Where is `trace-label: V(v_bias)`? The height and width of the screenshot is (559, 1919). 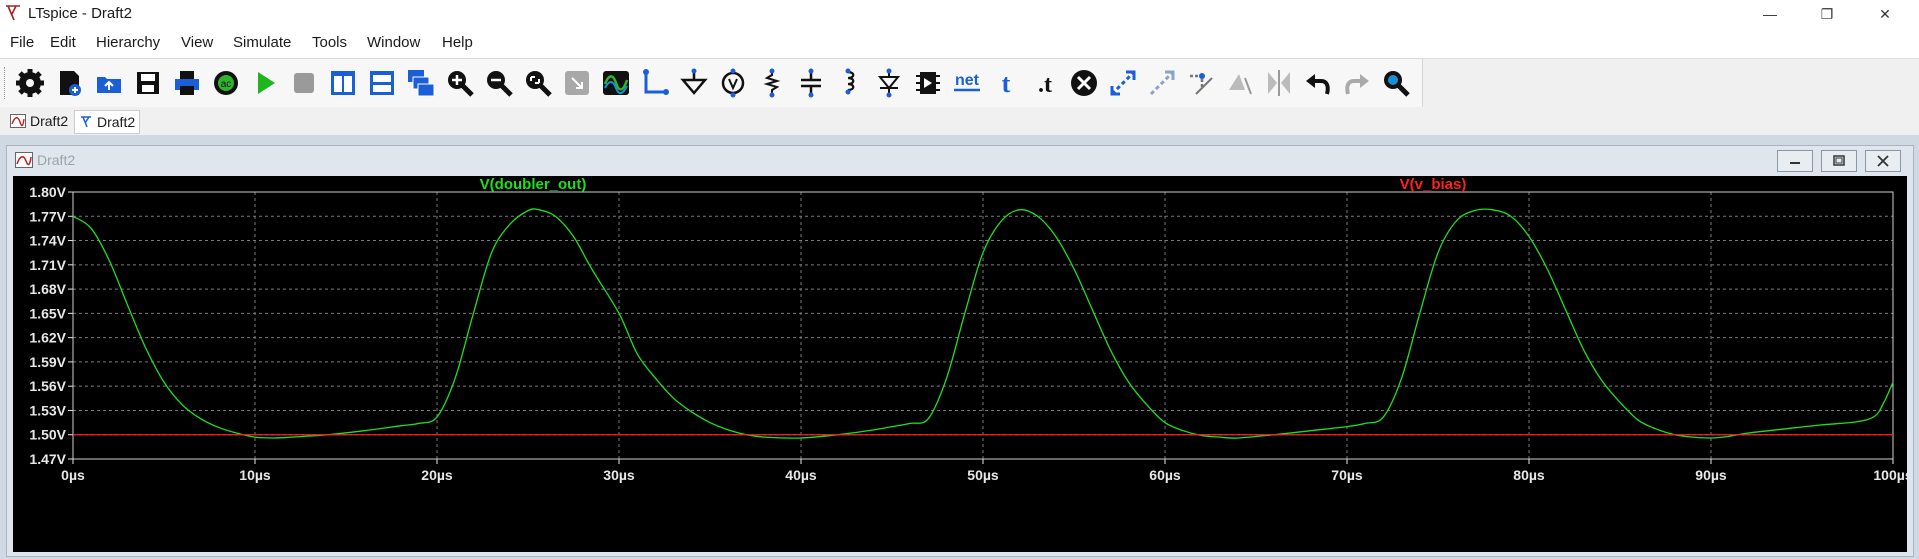
trace-label: V(v_bias) is located at coordinates (1433, 184).